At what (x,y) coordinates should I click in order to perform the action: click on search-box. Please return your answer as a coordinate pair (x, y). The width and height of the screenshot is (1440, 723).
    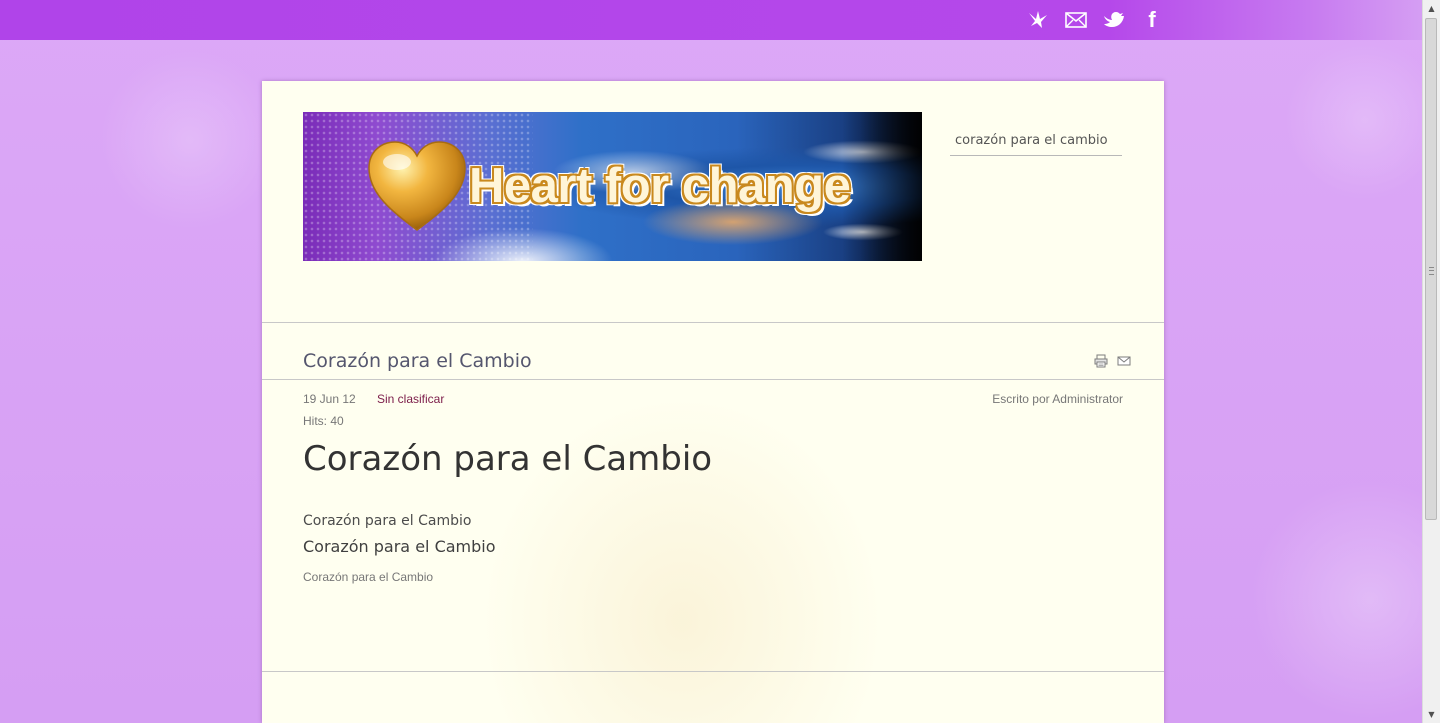
    Looking at the image, I should click on (1036, 140).